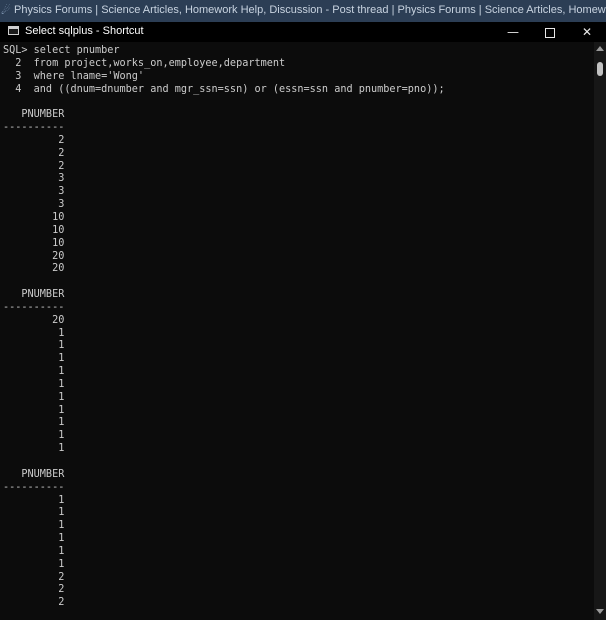 The height and width of the screenshot is (620, 606). I want to click on scroll-down-arrow-icon, so click(600, 611).